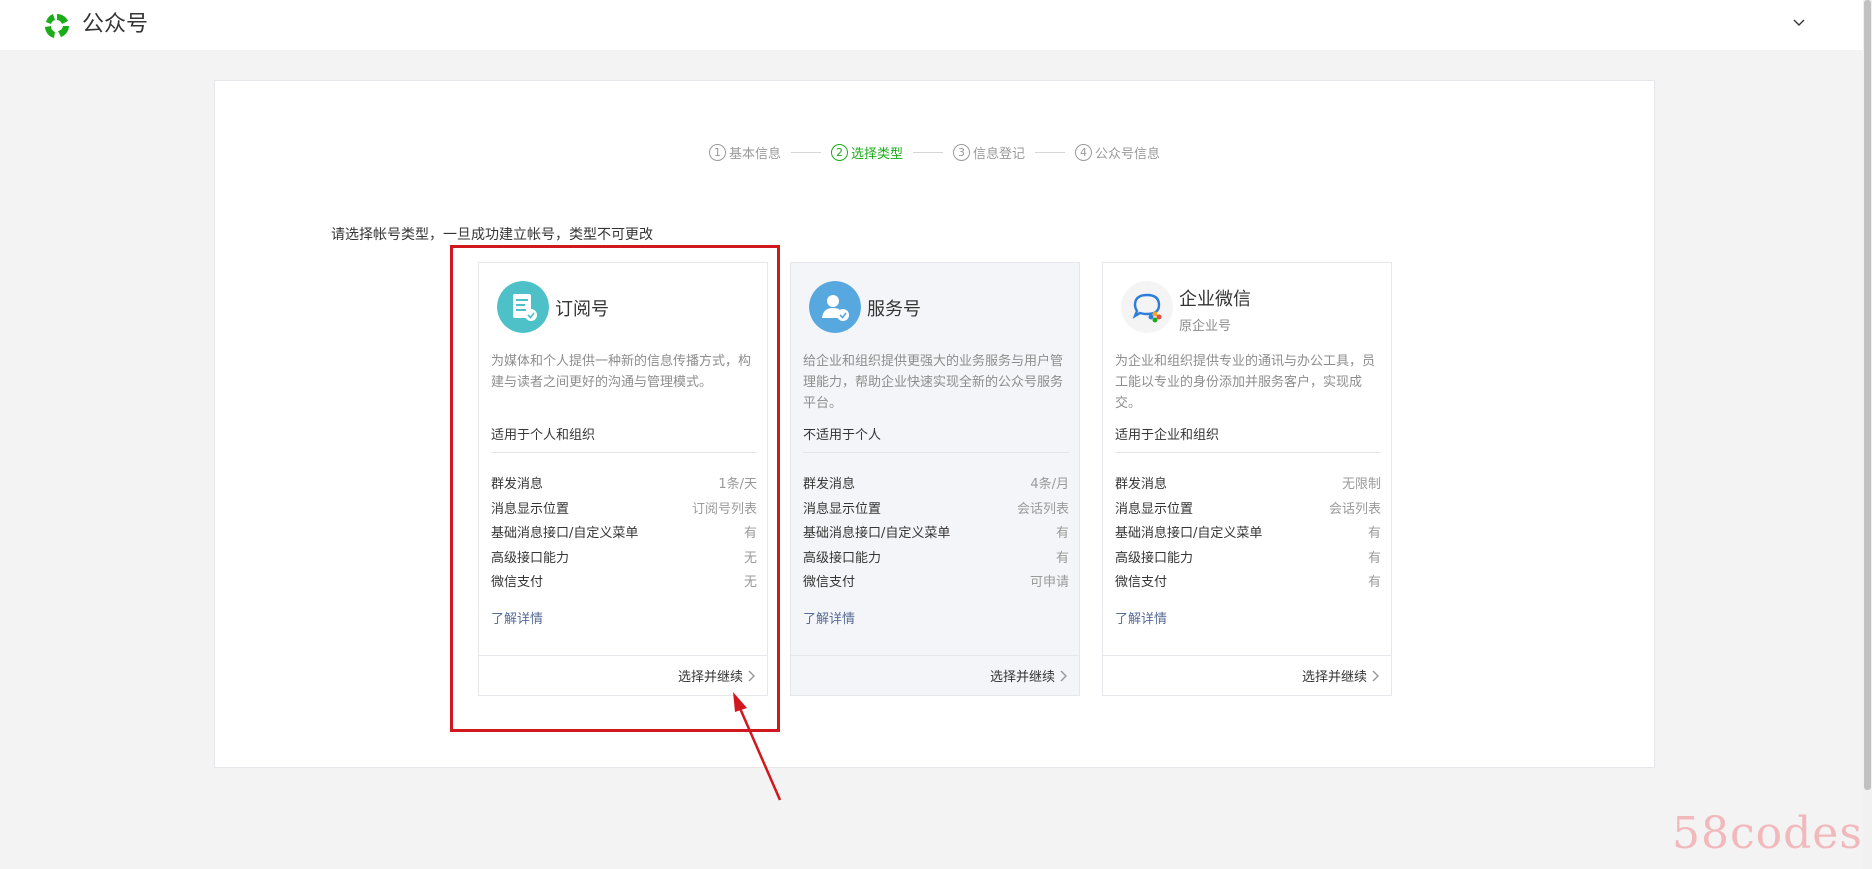  I want to click on feature-row: 微信支付 可申请, so click(936, 583).